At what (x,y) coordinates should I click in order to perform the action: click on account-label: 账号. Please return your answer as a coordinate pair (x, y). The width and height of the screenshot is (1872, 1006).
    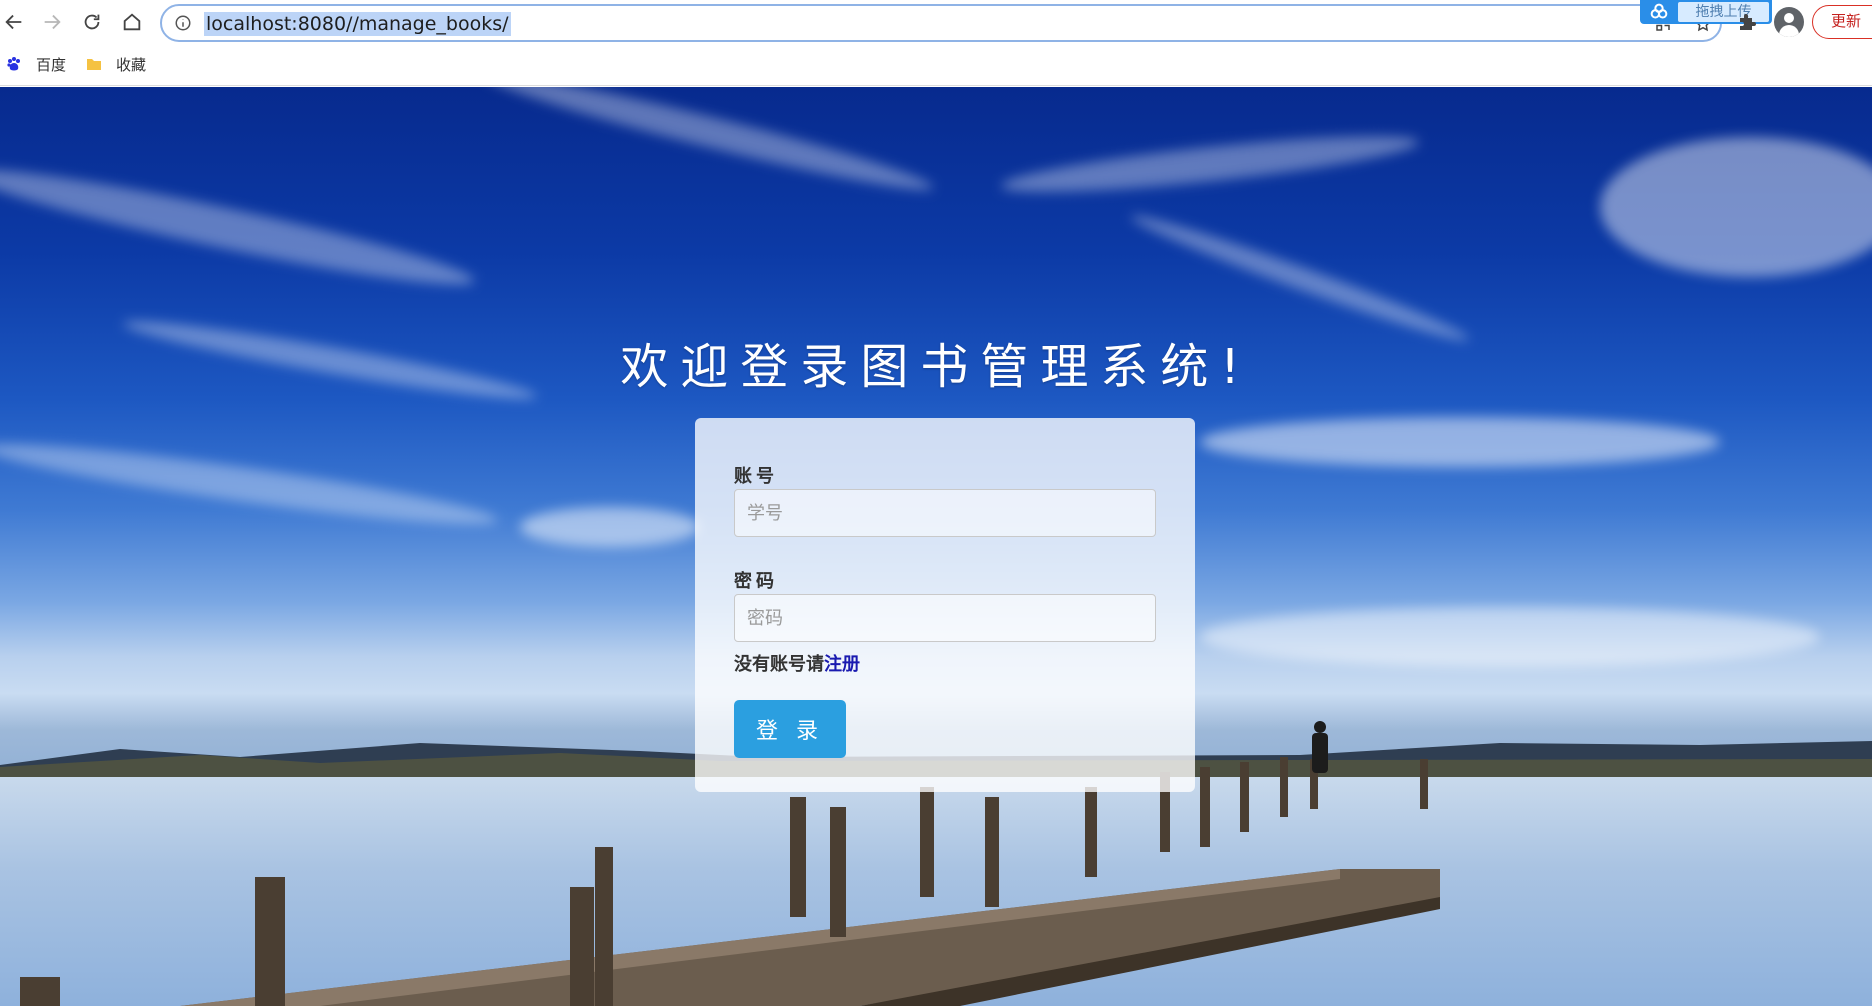
    Looking at the image, I should click on (756, 476).